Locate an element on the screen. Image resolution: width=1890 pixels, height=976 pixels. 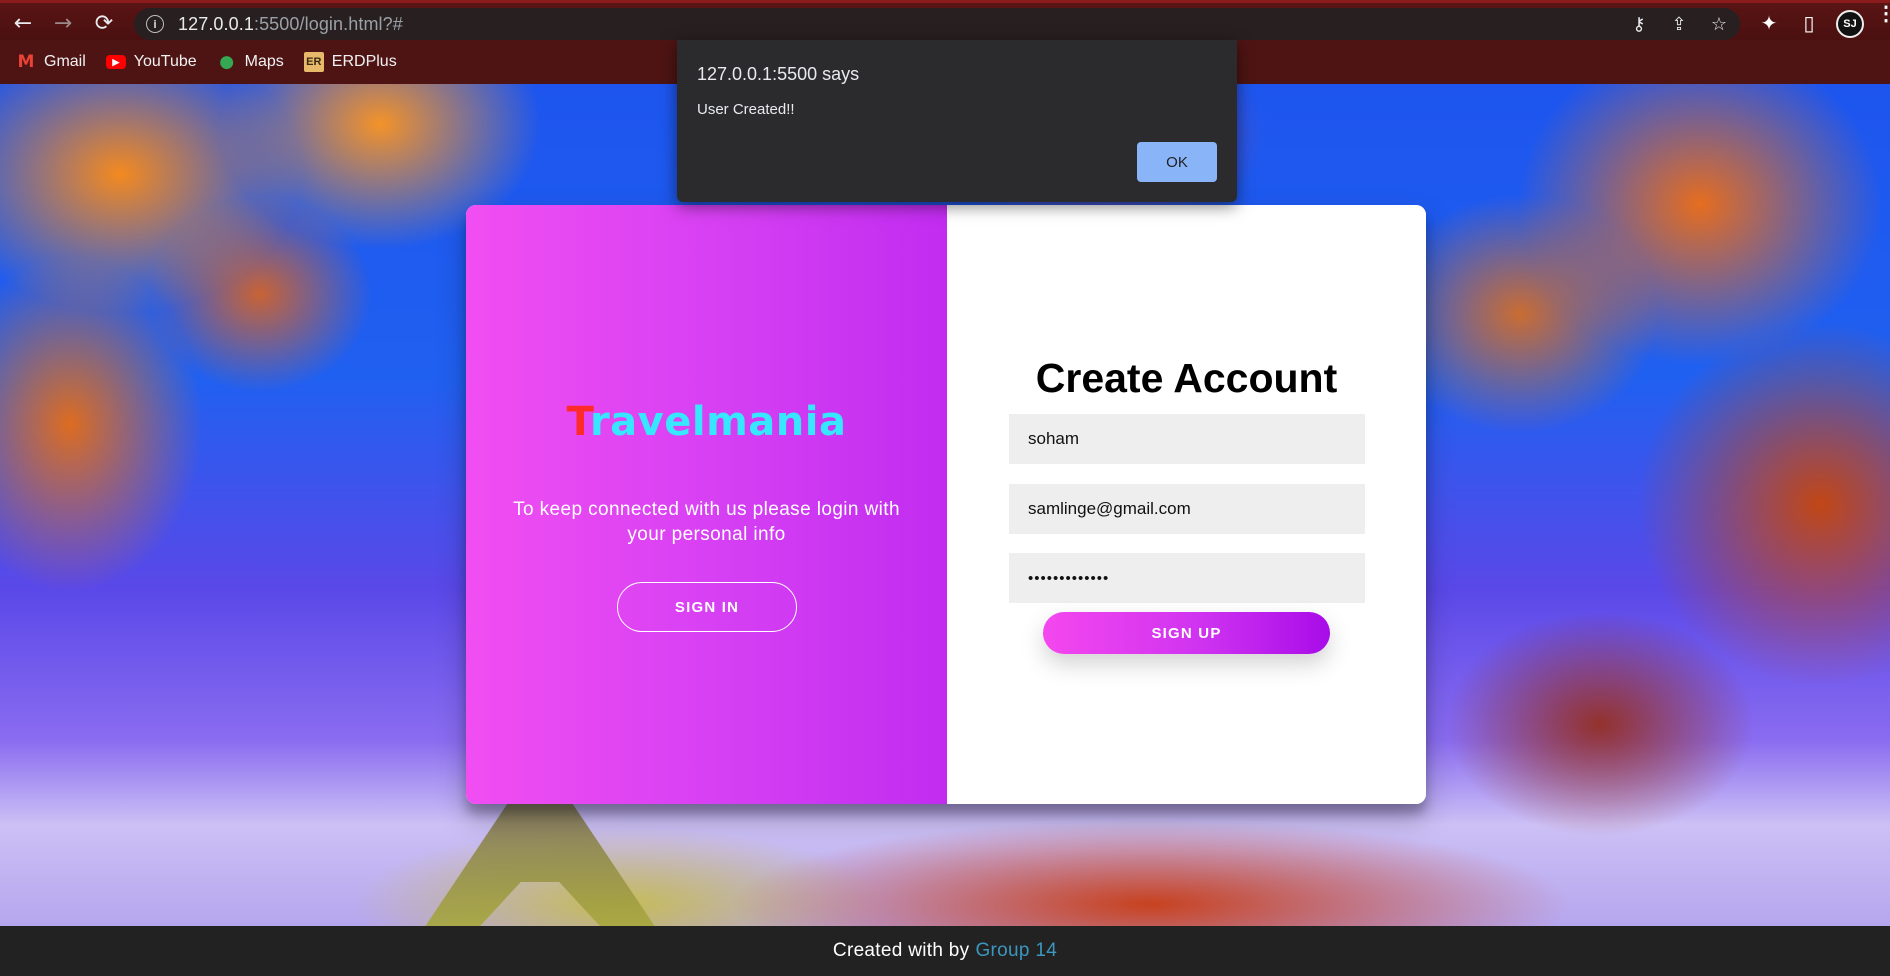
name-input: soham is located at coordinates (1187, 439).